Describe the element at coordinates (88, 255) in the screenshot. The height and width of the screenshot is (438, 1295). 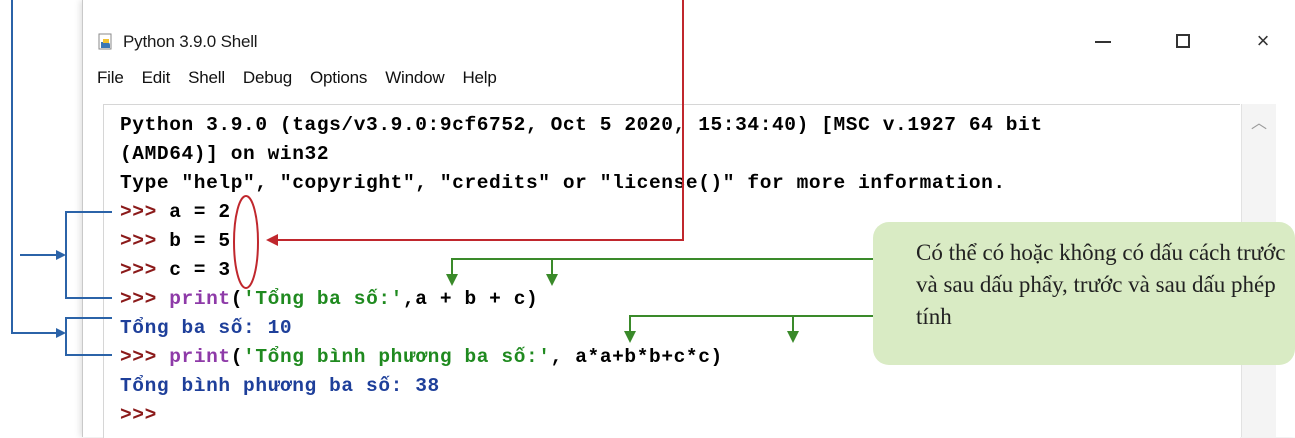
I see `bracket-line` at that location.